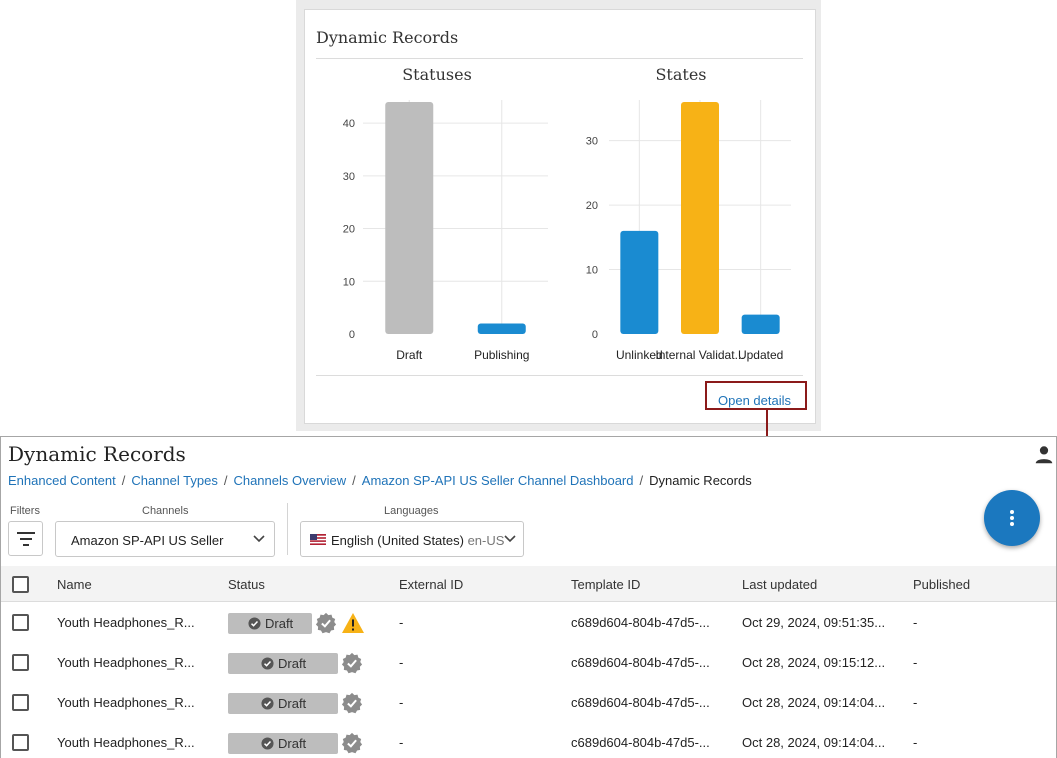  I want to click on filter-button, so click(25, 538).